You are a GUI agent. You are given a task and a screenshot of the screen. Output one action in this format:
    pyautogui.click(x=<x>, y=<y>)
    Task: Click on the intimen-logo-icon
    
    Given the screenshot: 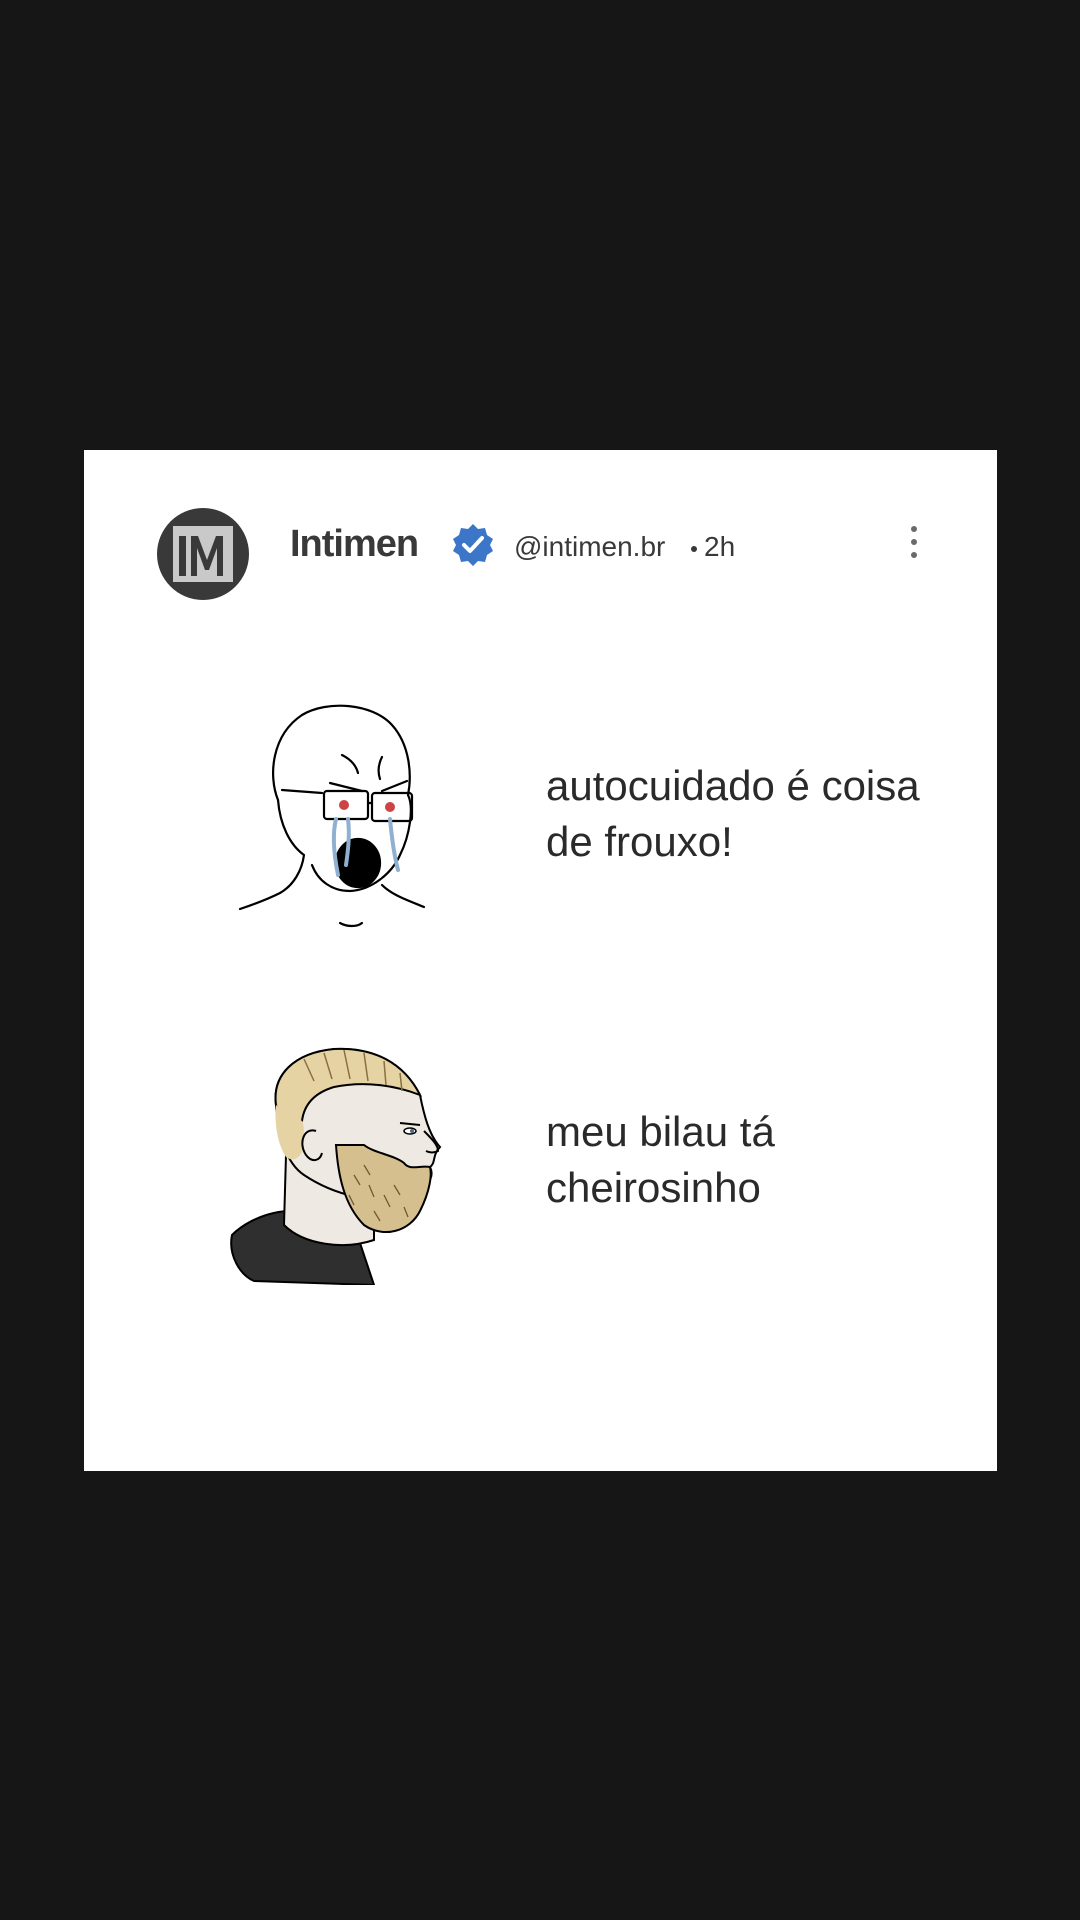 What is the action you would take?
    pyautogui.click(x=203, y=554)
    